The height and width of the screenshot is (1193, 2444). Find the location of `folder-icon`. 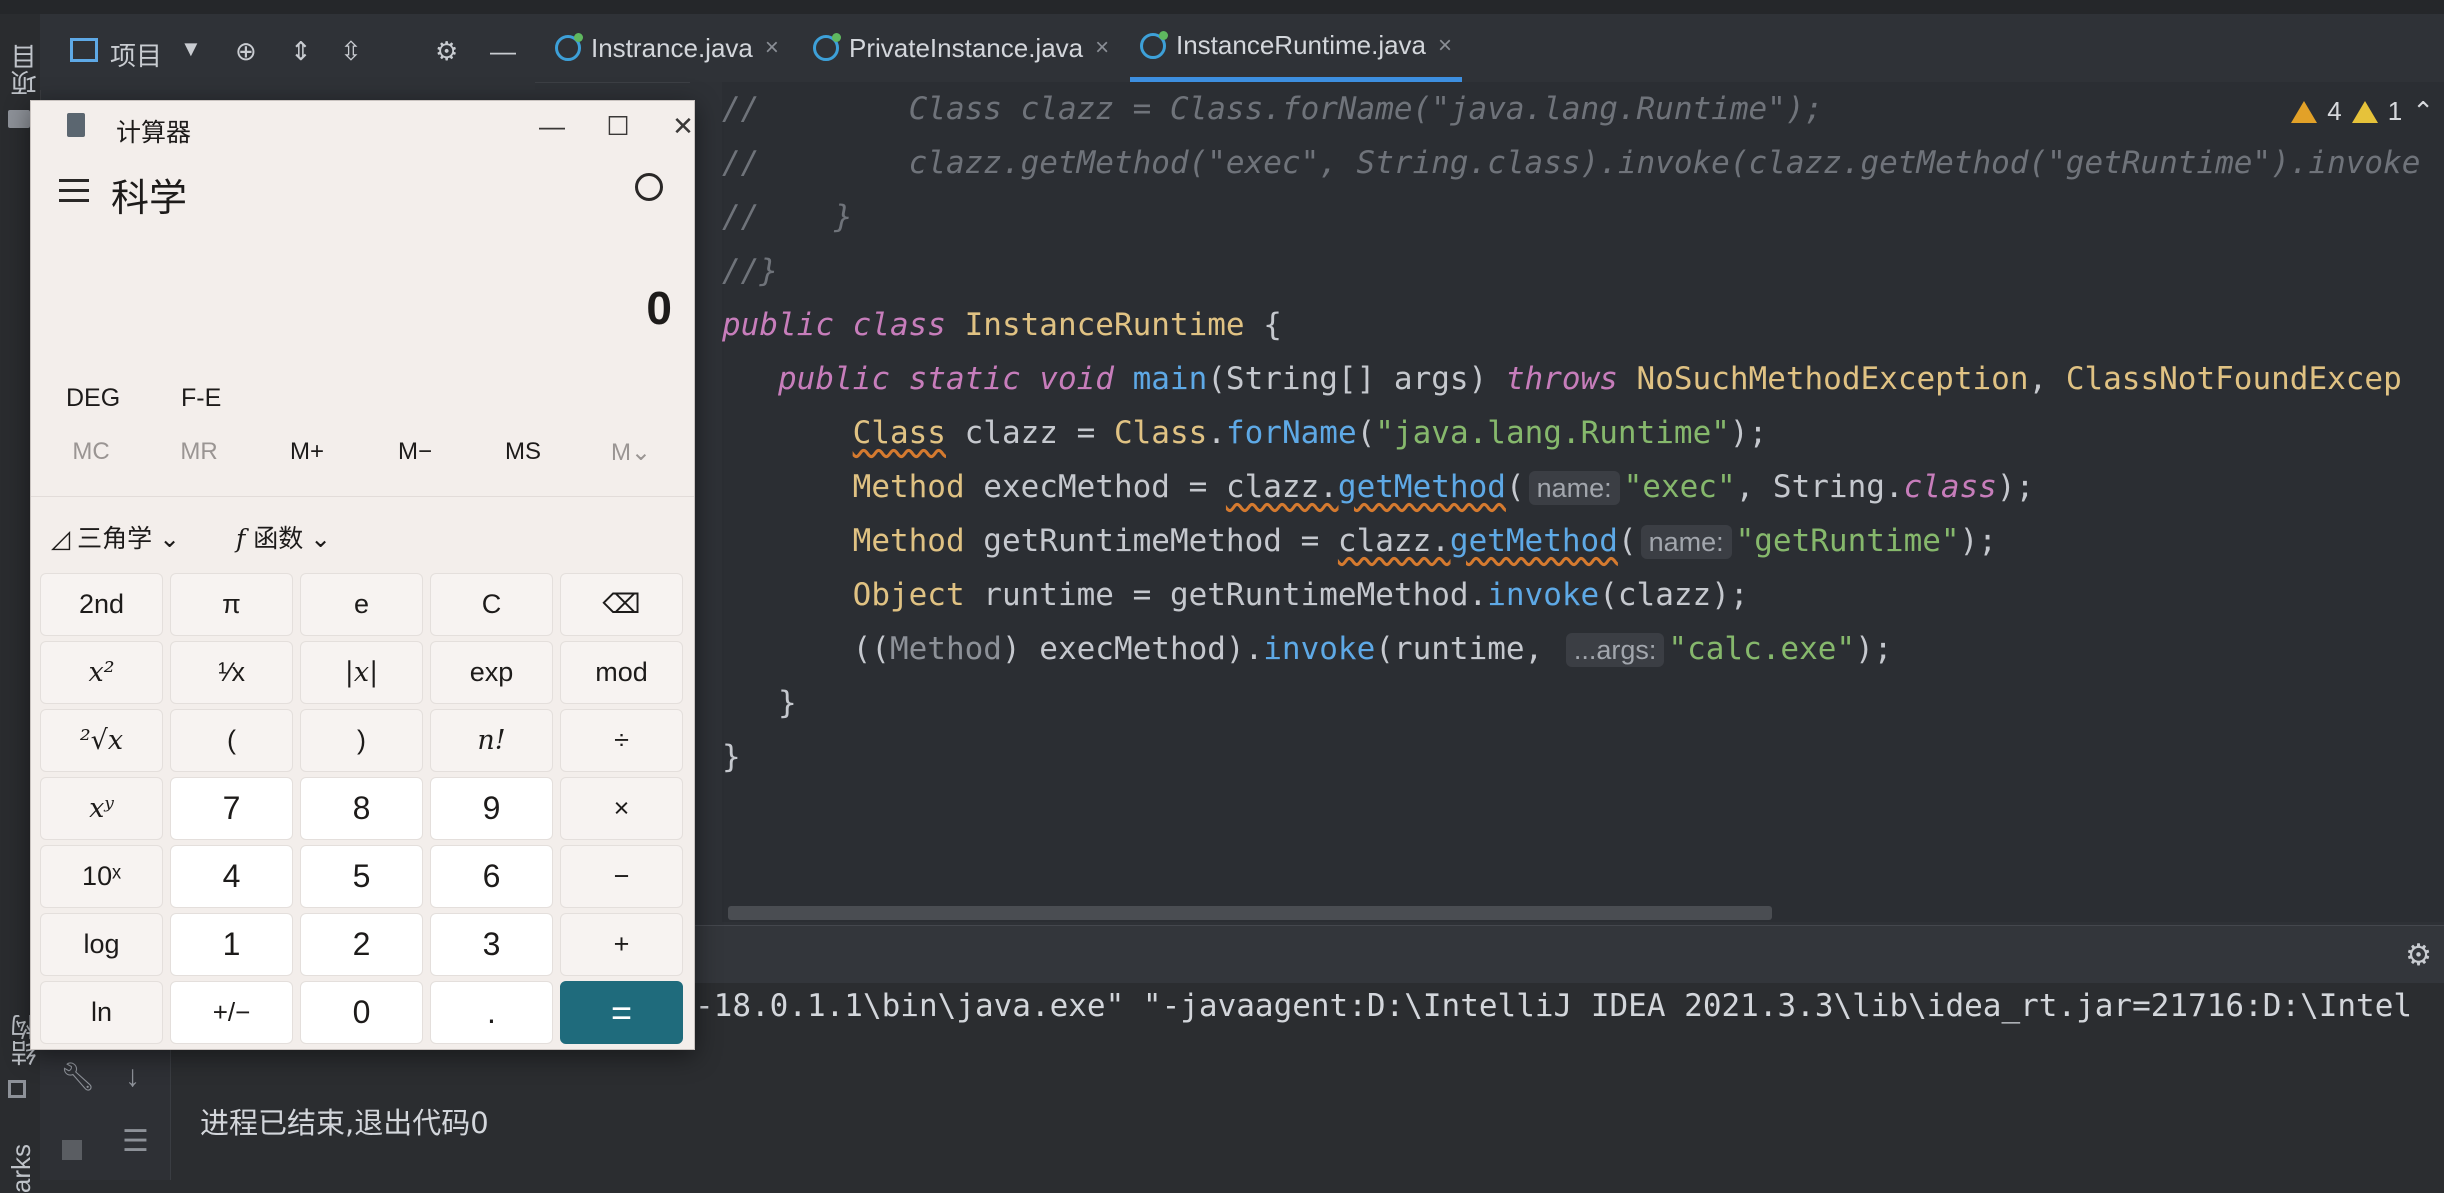

folder-icon is located at coordinates (19, 119).